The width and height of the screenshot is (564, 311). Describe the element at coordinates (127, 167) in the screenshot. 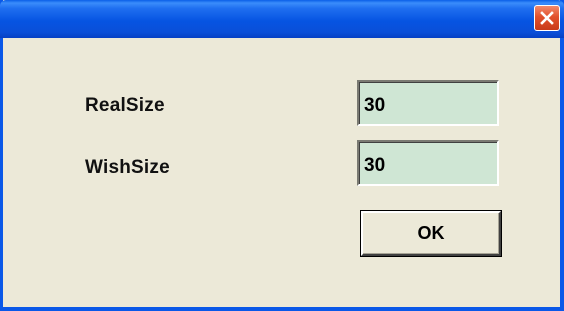

I see `wish-size-label: WishSize` at that location.